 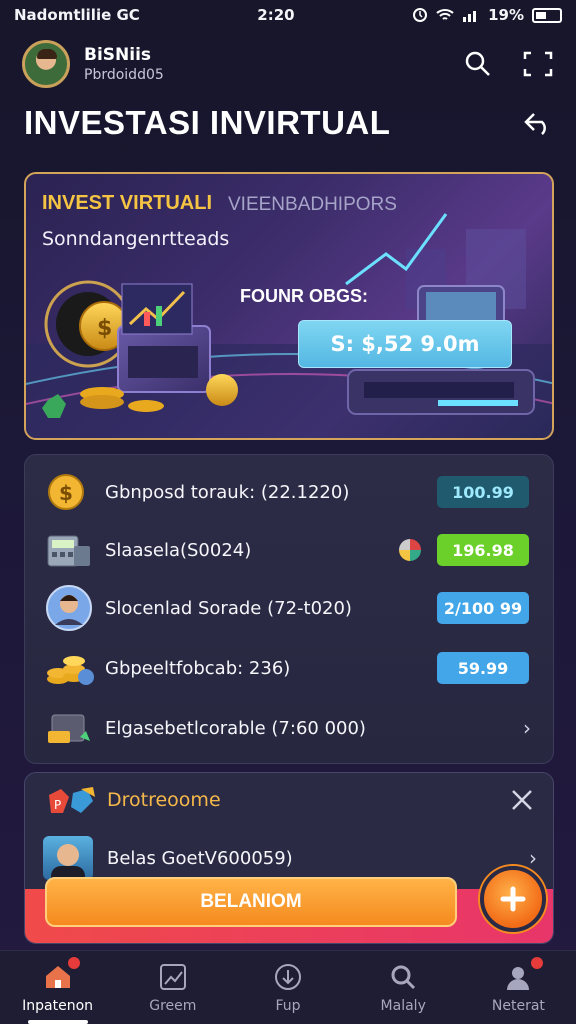 I want to click on puzzle-icon: P, so click(x=72, y=800).